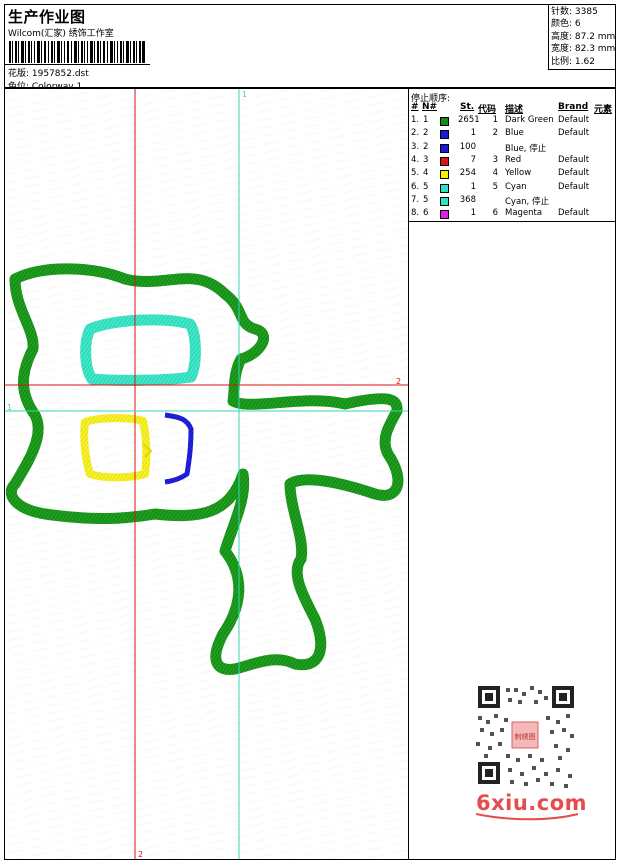 The image size is (620, 861). Describe the element at coordinates (583, 49) in the screenshot. I see `design-width: 宽度: 82.3 mm` at that location.